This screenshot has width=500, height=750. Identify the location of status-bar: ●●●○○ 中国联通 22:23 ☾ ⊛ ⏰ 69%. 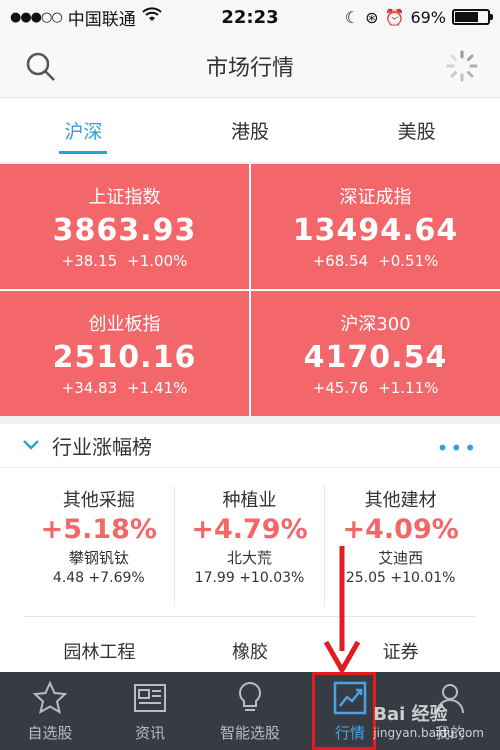
(250, 17).